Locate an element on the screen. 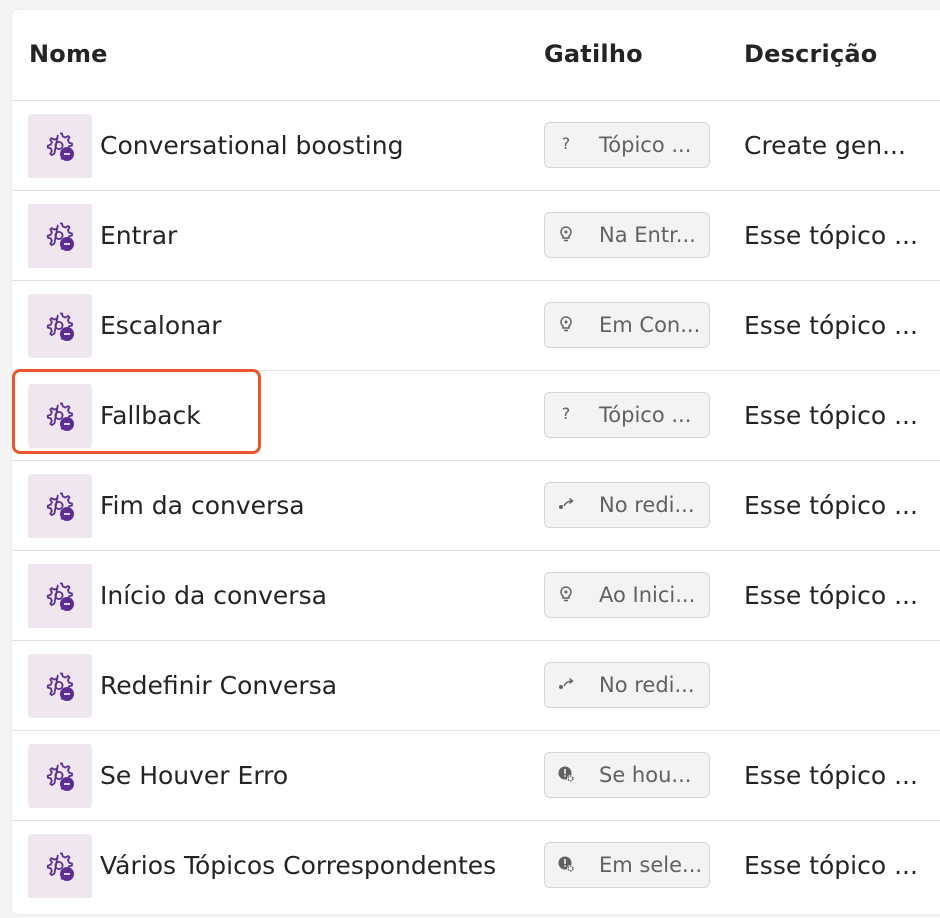 Image resolution: width=940 pixels, height=918 pixels. column-header-trigger: Gatilho is located at coordinates (593, 54).